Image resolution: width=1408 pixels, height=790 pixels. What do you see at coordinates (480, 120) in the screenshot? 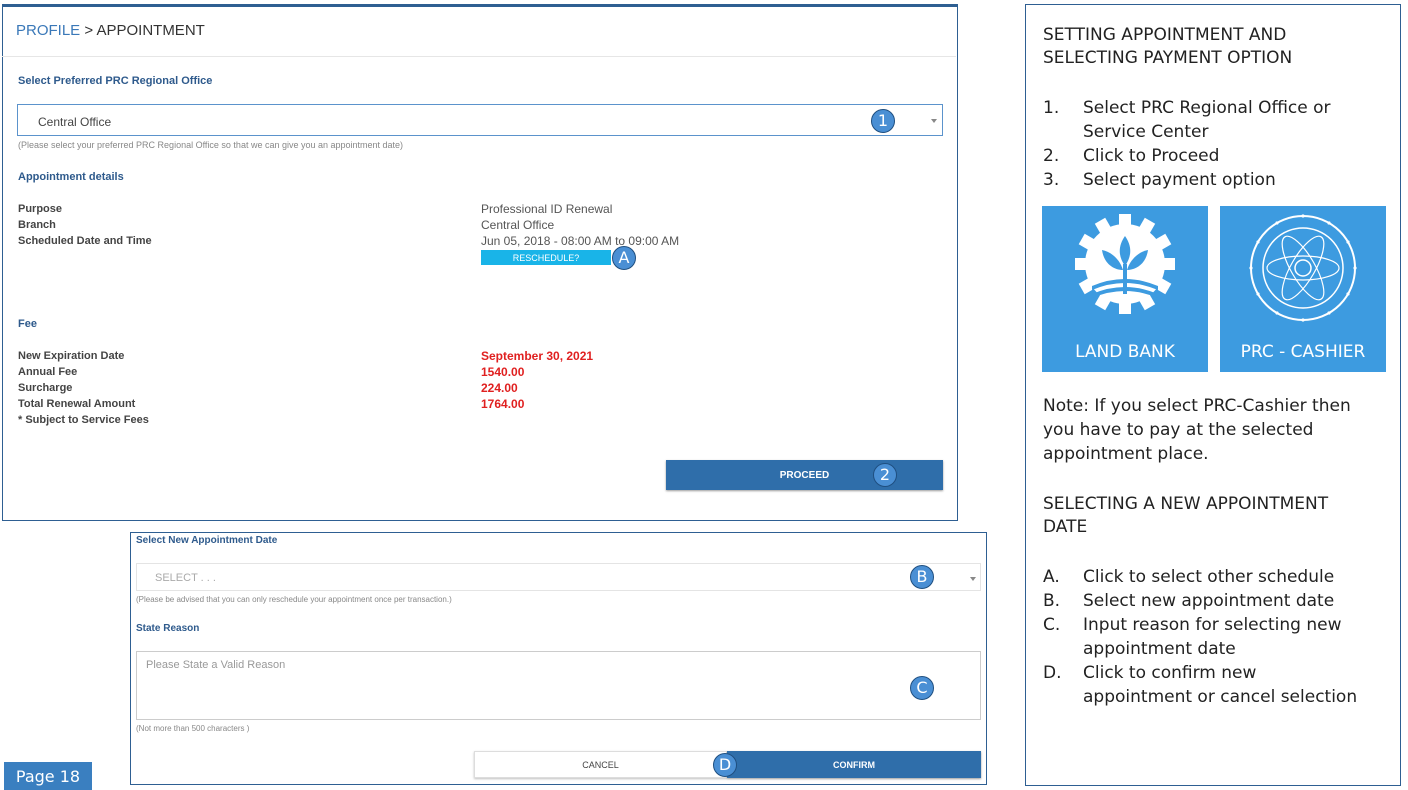
I see `regional-office-select: Central Office` at bounding box center [480, 120].